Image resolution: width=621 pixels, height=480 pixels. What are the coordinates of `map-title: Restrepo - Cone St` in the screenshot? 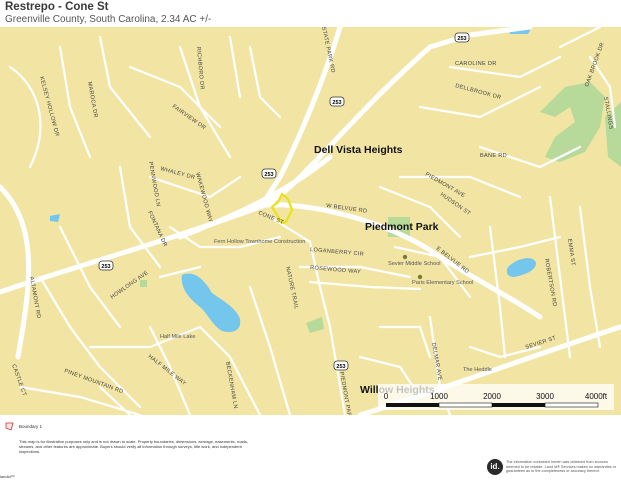 It's located at (57, 7).